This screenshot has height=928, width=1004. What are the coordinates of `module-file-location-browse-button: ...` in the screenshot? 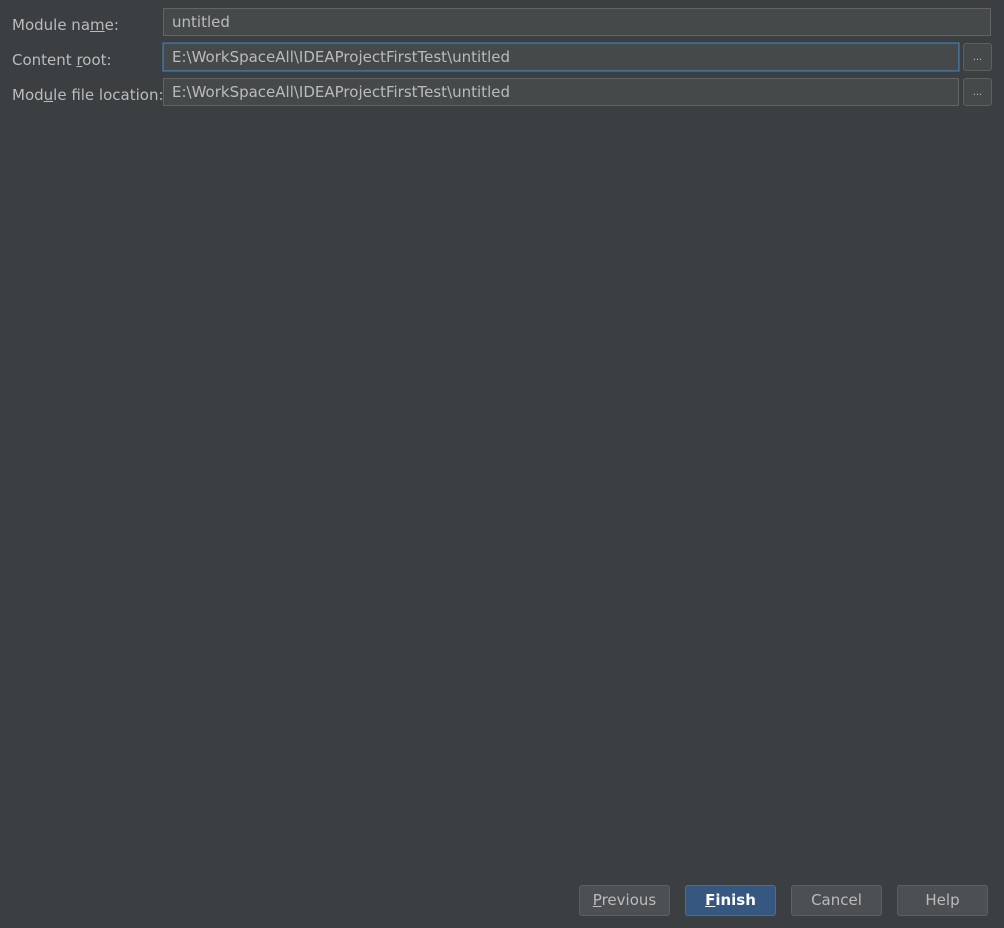 It's located at (977, 92).